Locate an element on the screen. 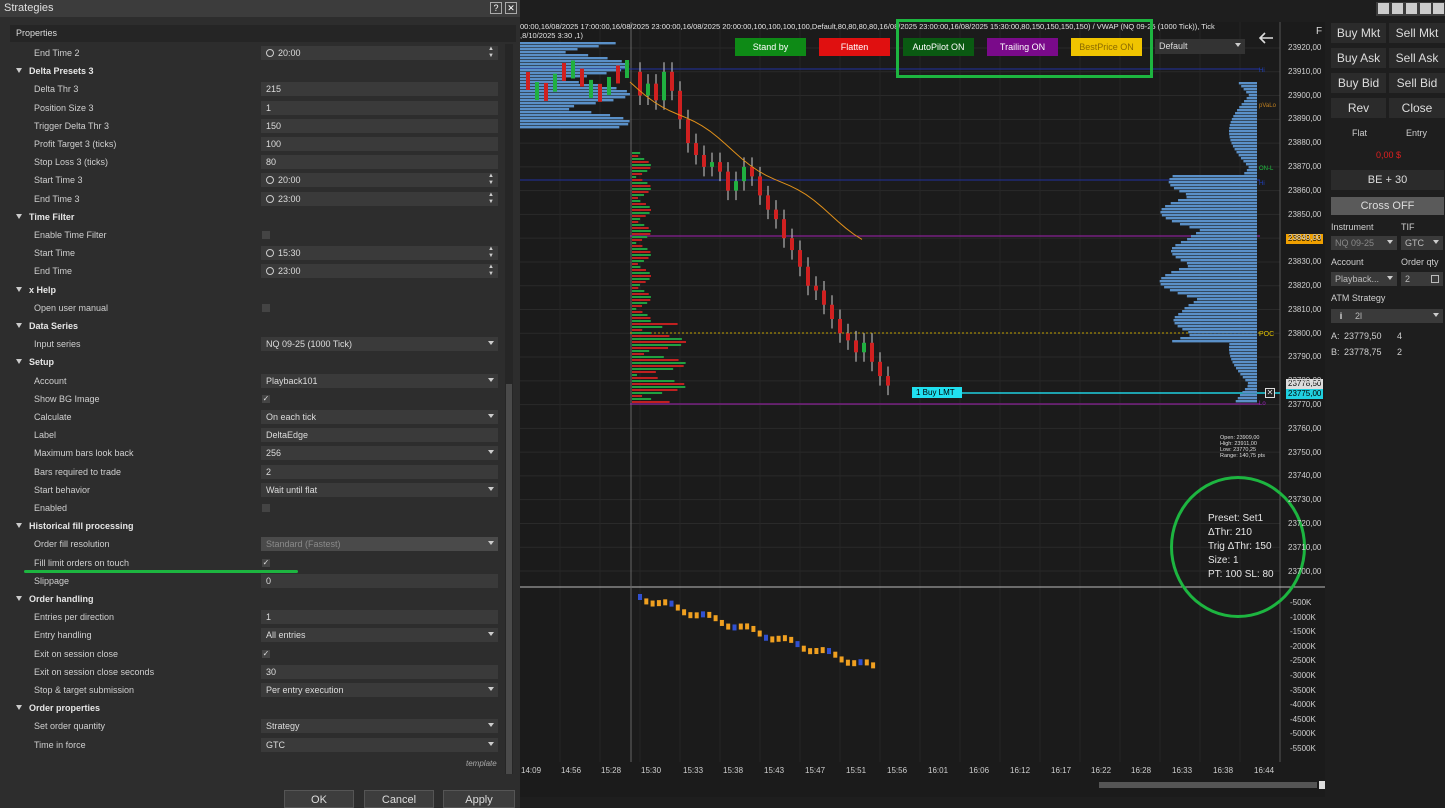 The image size is (1445, 808). property-row: Start behavior Wait until flat is located at coordinates (257, 490).